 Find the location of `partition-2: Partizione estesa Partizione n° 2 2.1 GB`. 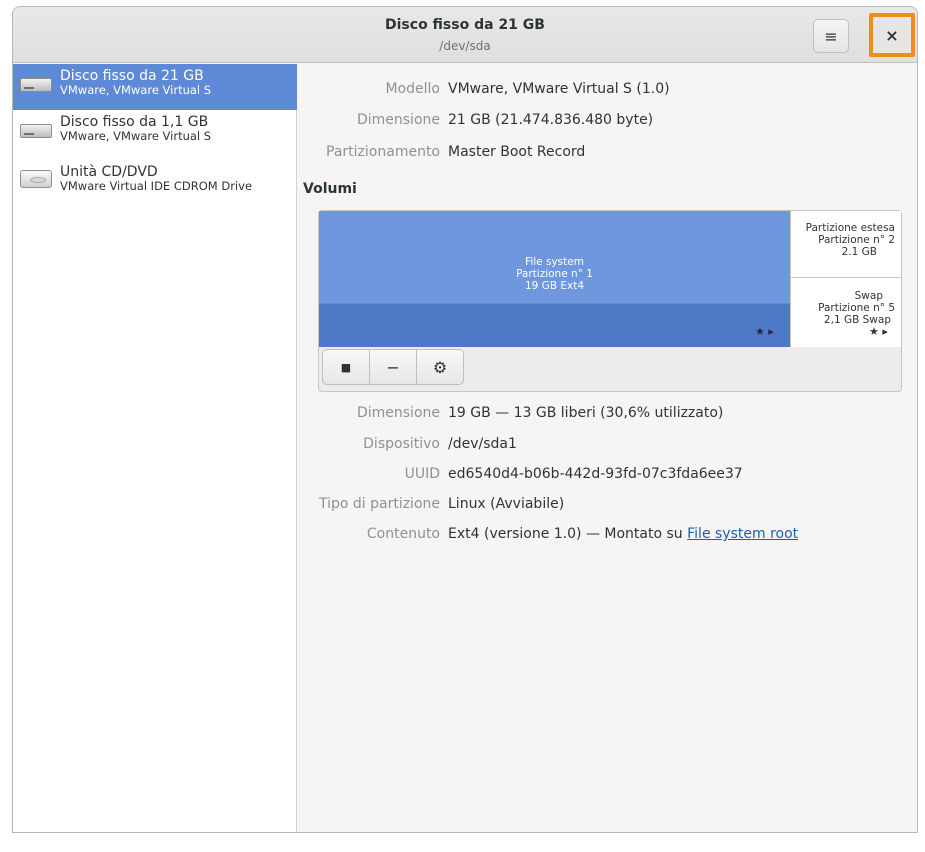

partition-2: Partizione estesa Partizione n° 2 2.1 GB is located at coordinates (845, 244).